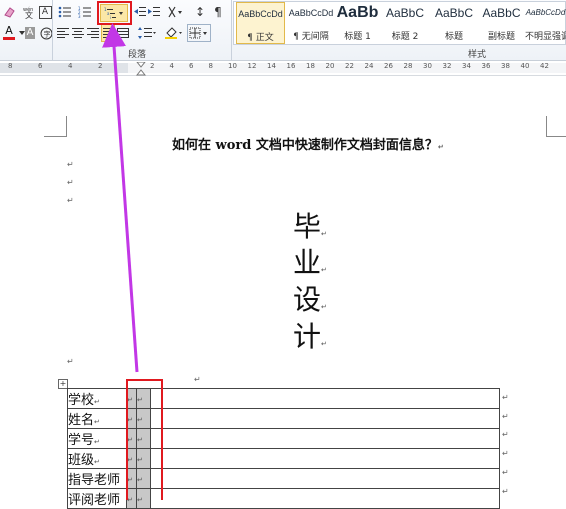  Describe the element at coordinates (120, 198) in the screenshot. I see `annotation-arrow` at that location.